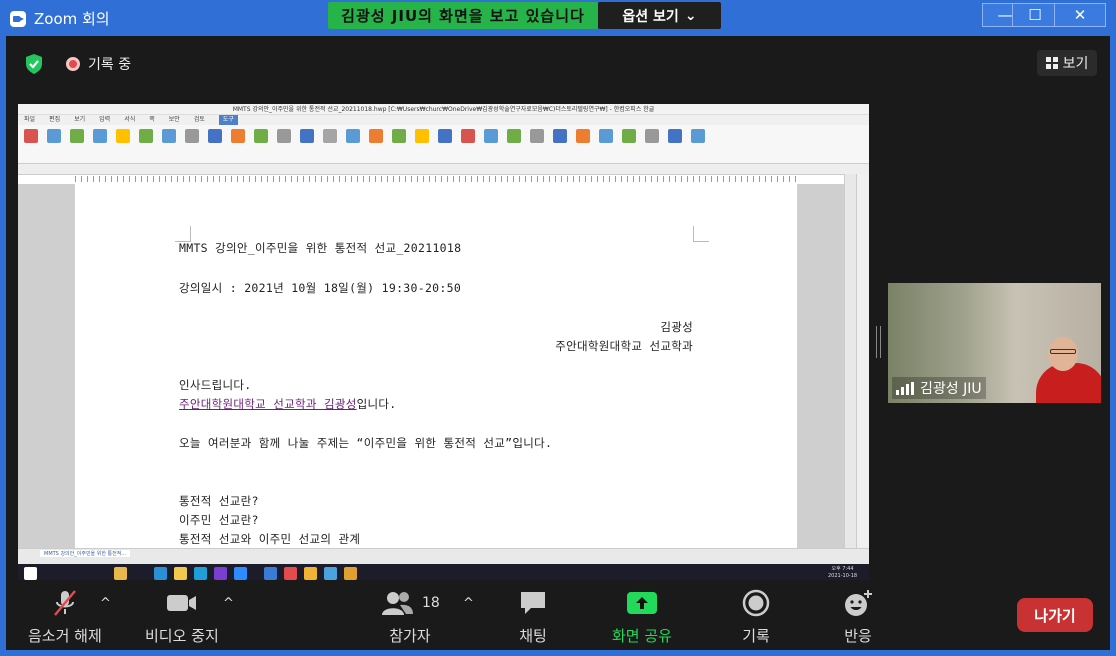 The image size is (1116, 656). I want to click on onenote-icon, so click(220, 573).